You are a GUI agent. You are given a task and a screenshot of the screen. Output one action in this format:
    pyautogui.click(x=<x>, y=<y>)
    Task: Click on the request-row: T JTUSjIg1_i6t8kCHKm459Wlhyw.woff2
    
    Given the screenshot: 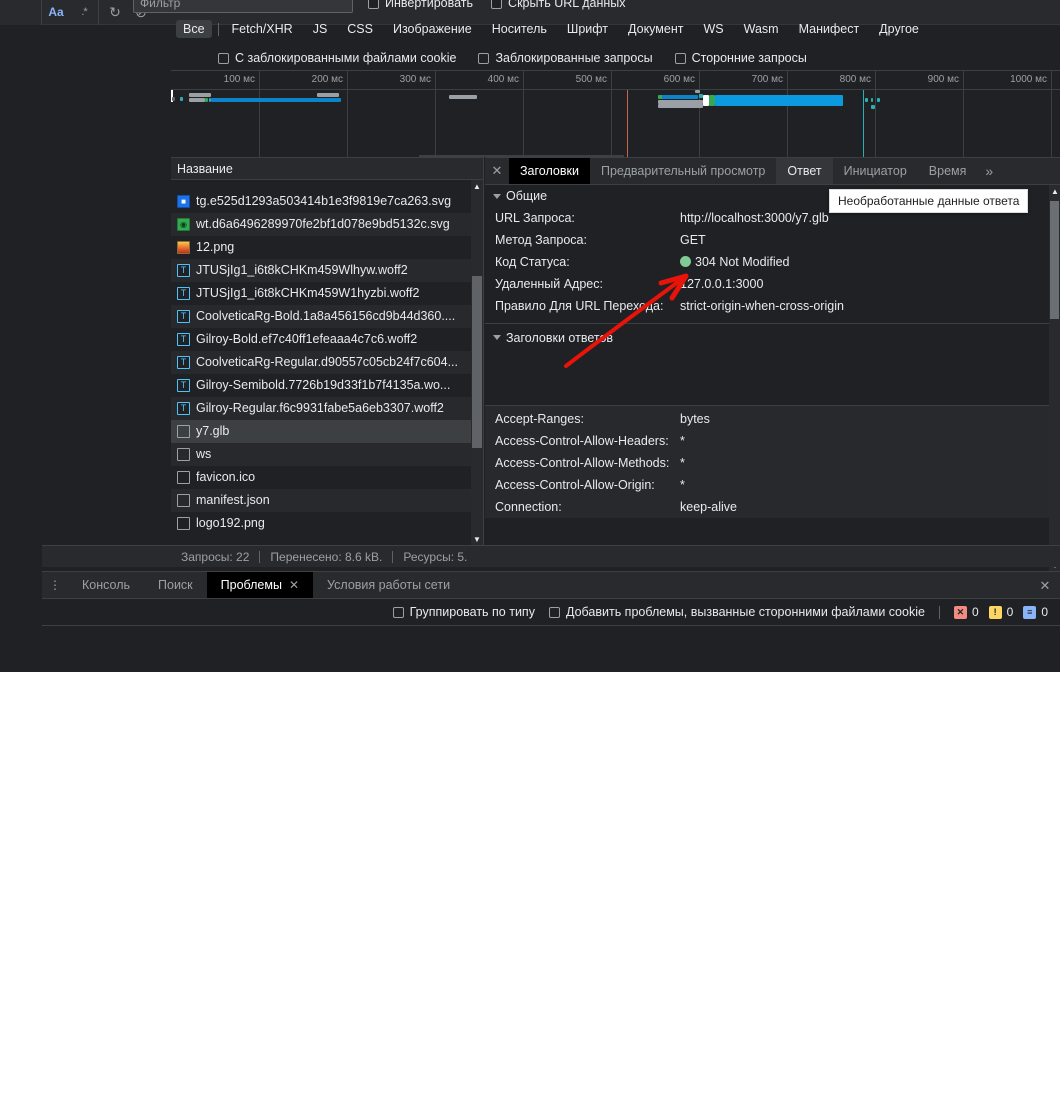 What is the action you would take?
    pyautogui.click(x=327, y=270)
    